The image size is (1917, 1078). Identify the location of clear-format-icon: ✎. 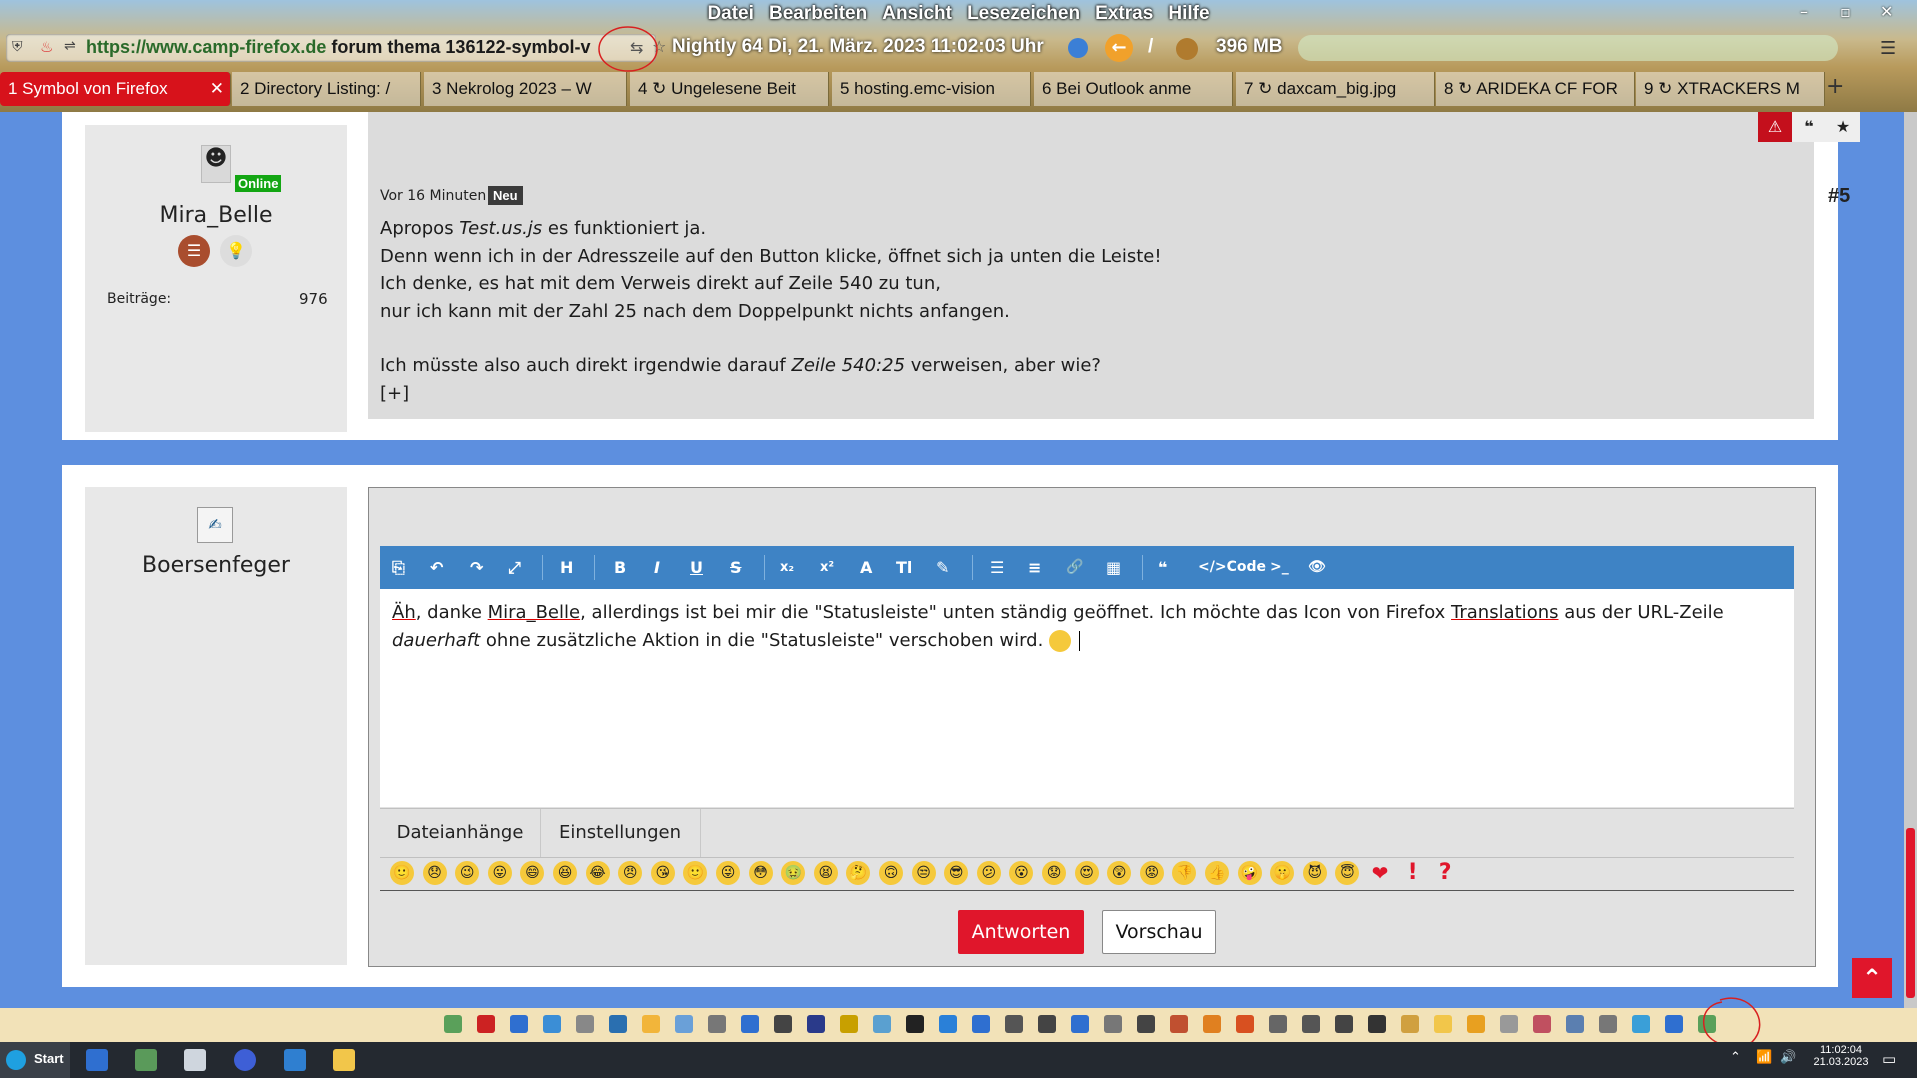
(942, 567).